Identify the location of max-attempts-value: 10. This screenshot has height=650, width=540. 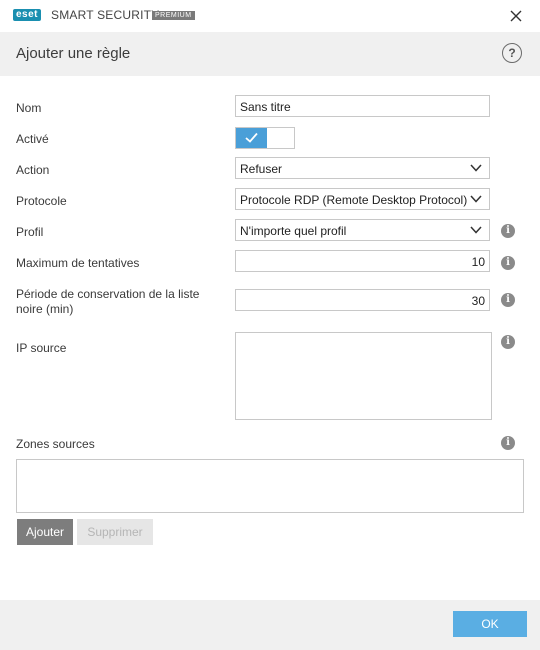
(478, 262).